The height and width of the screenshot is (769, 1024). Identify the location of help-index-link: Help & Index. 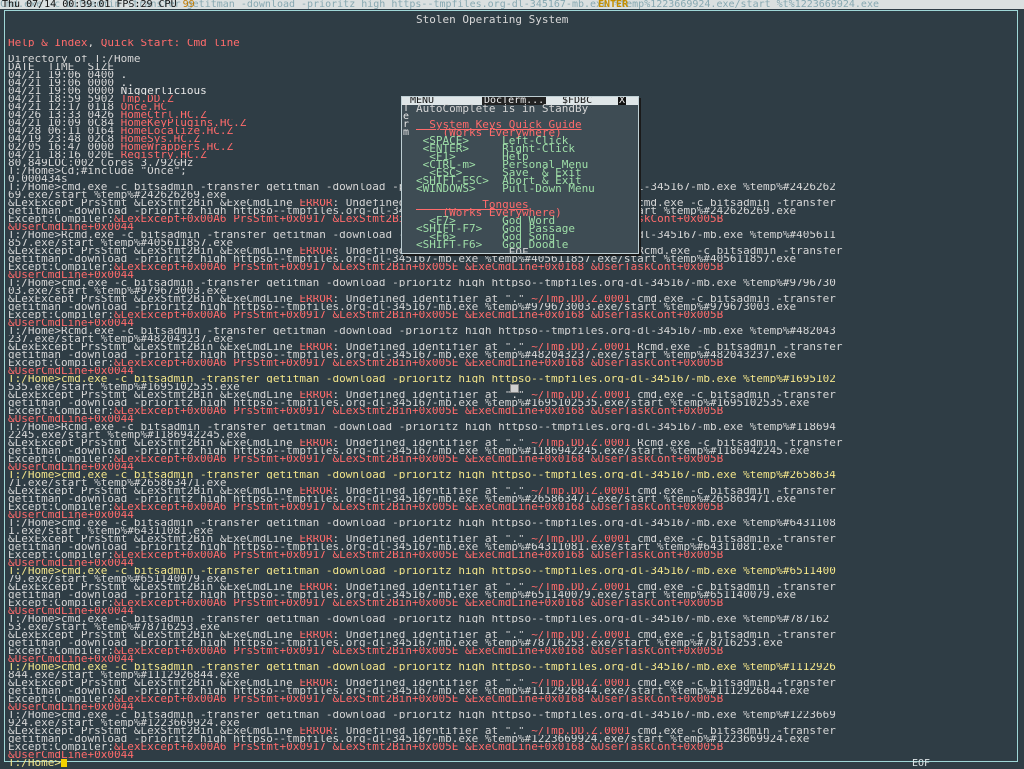
(47, 43).